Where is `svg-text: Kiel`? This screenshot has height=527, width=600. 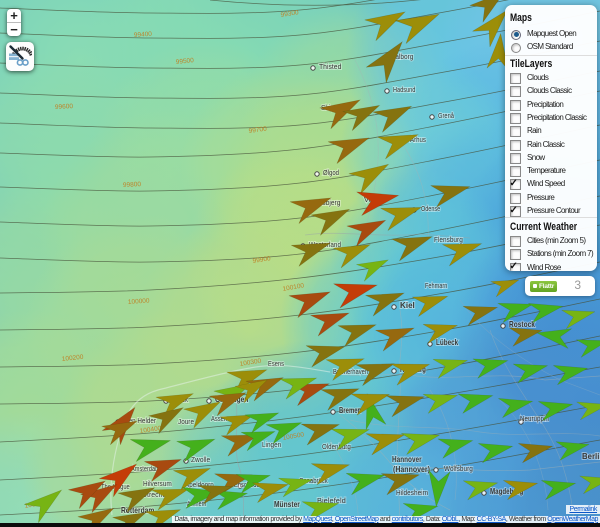
svg-text: Kiel is located at coordinates (407, 305).